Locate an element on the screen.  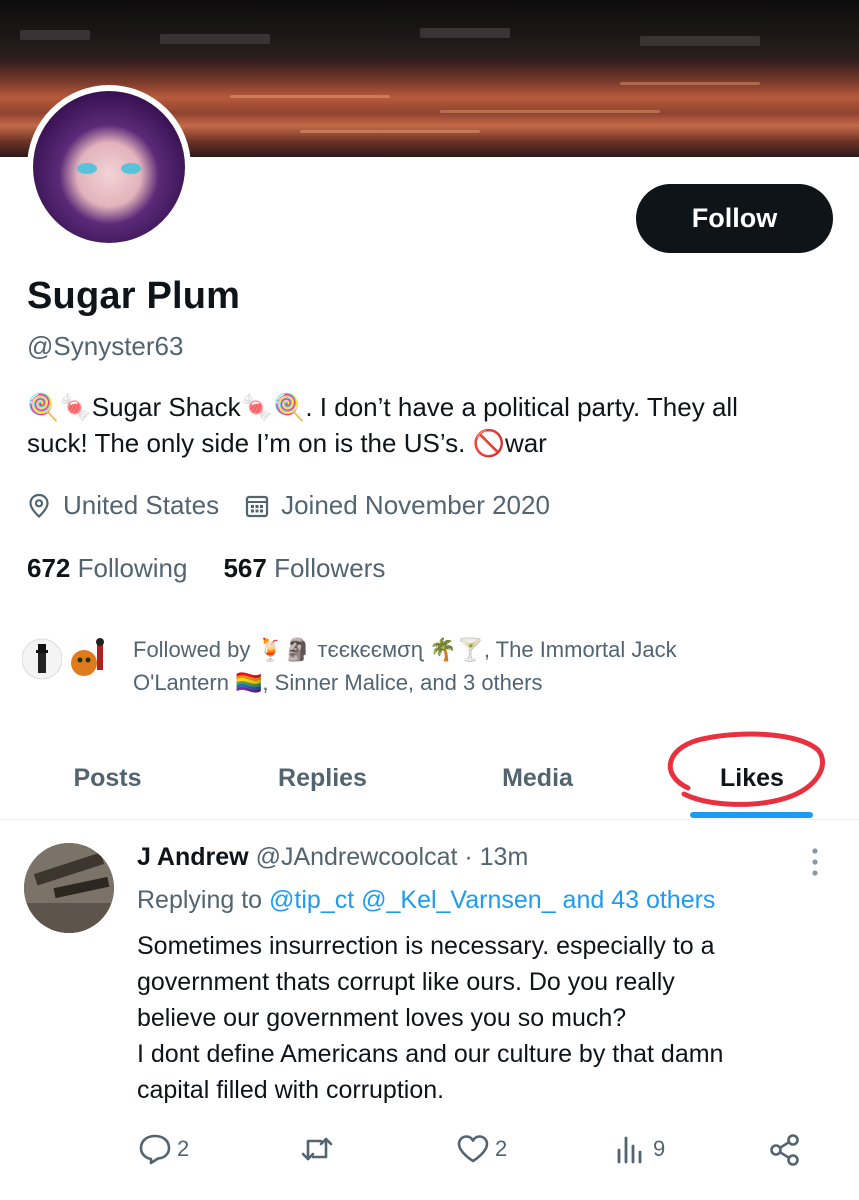
reply-icon is located at coordinates (155, 1149).